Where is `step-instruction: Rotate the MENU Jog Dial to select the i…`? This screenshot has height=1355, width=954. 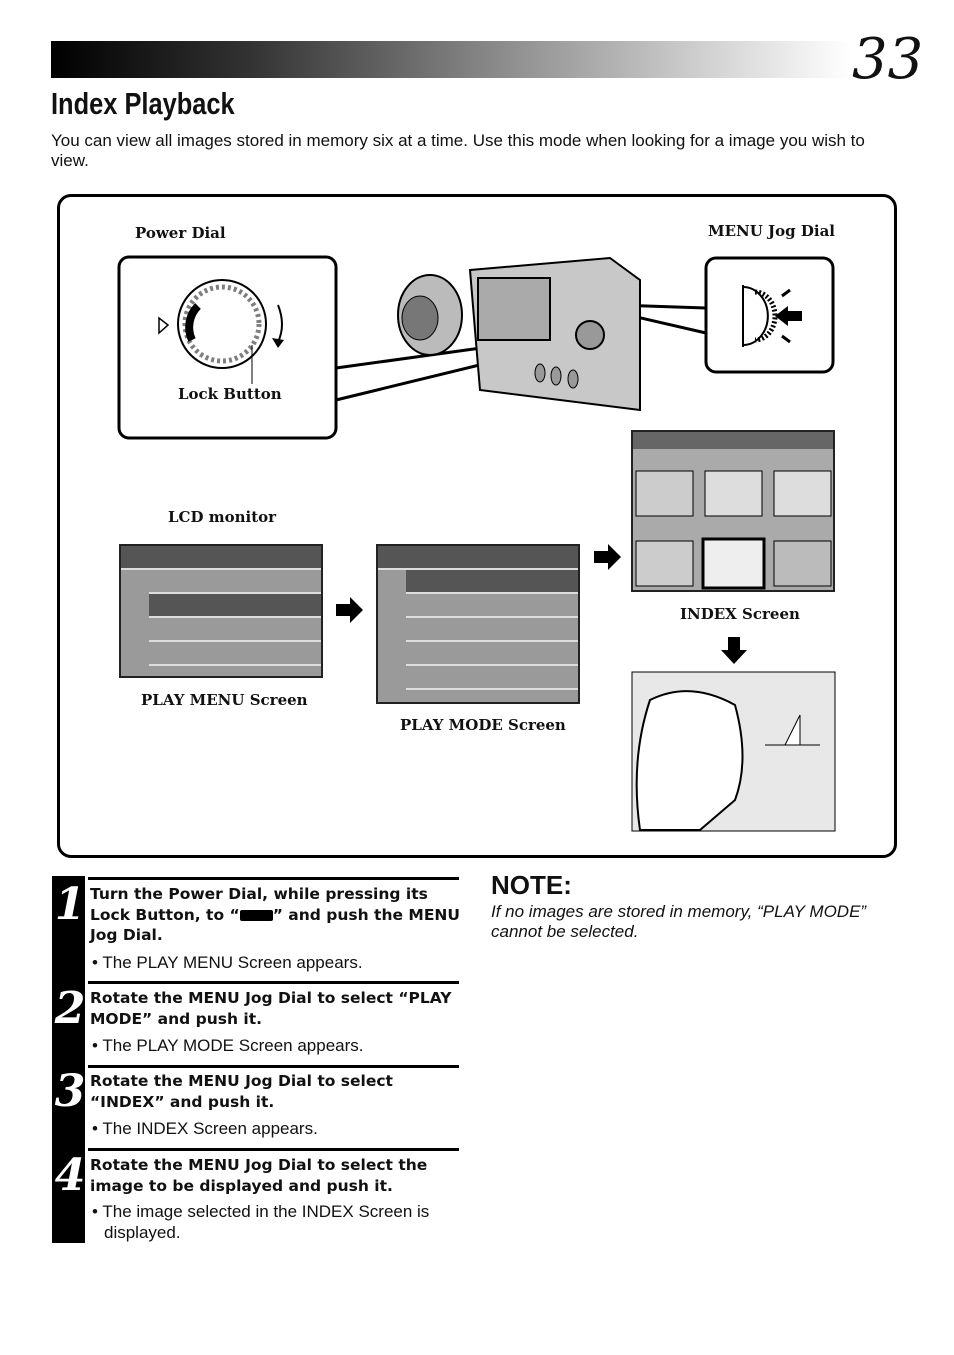 step-instruction: Rotate the MENU Jog Dial to select the i… is located at coordinates (259, 1175).